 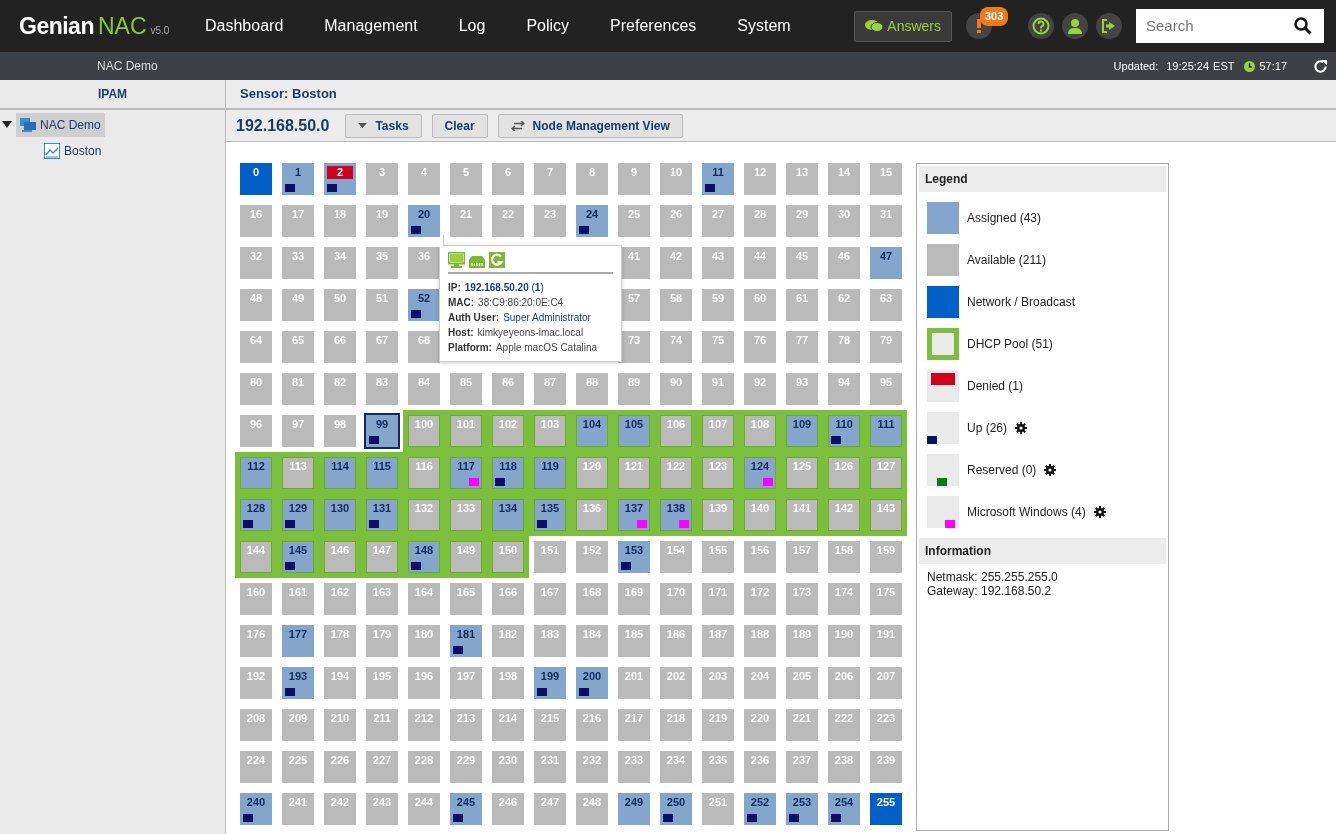 What do you see at coordinates (256, 179) in the screenshot?
I see `ip-cell: 0` at bounding box center [256, 179].